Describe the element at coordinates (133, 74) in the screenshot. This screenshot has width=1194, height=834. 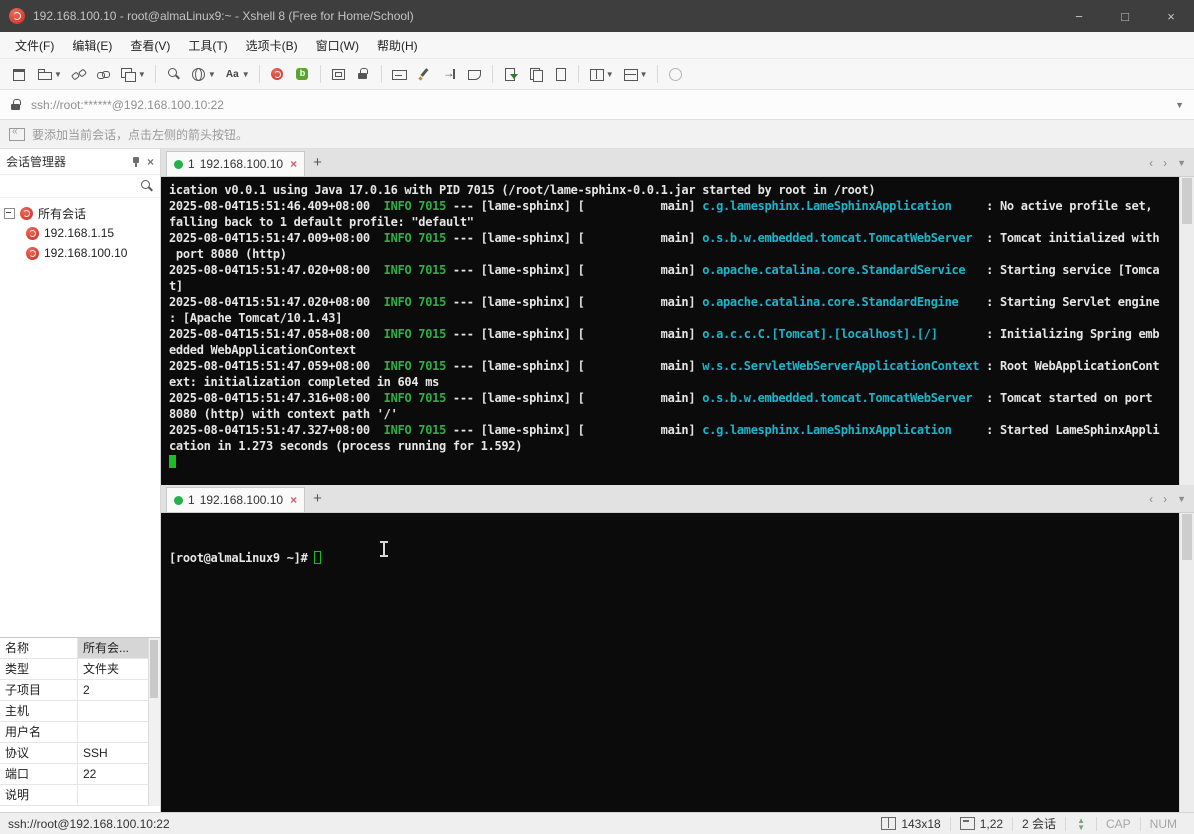
I see `new-window-button: ▼` at that location.